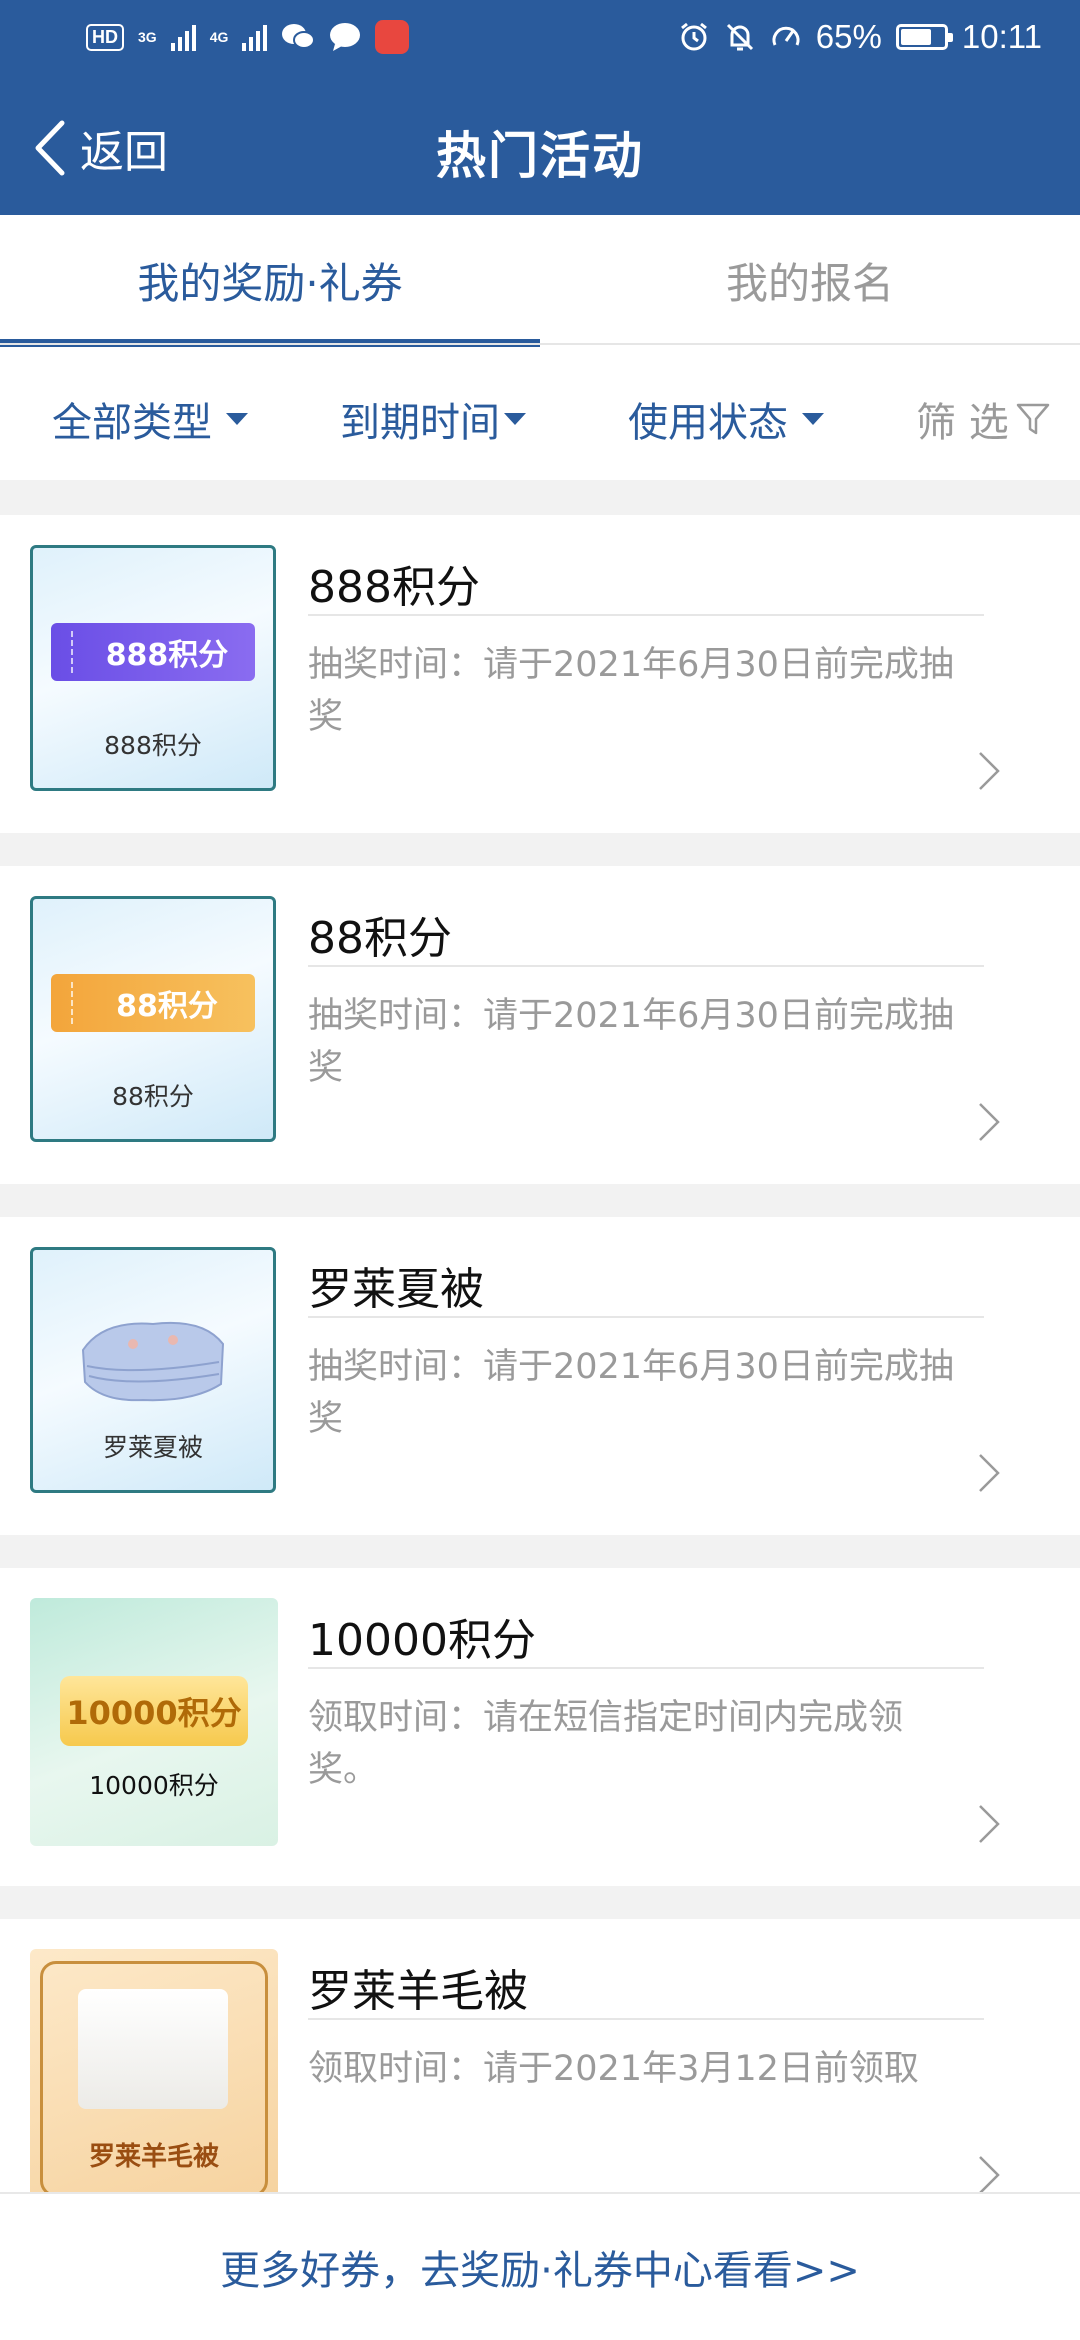 The width and height of the screenshot is (1080, 2340). What do you see at coordinates (105, 37) in the screenshot?
I see `hd-icon: HD` at bounding box center [105, 37].